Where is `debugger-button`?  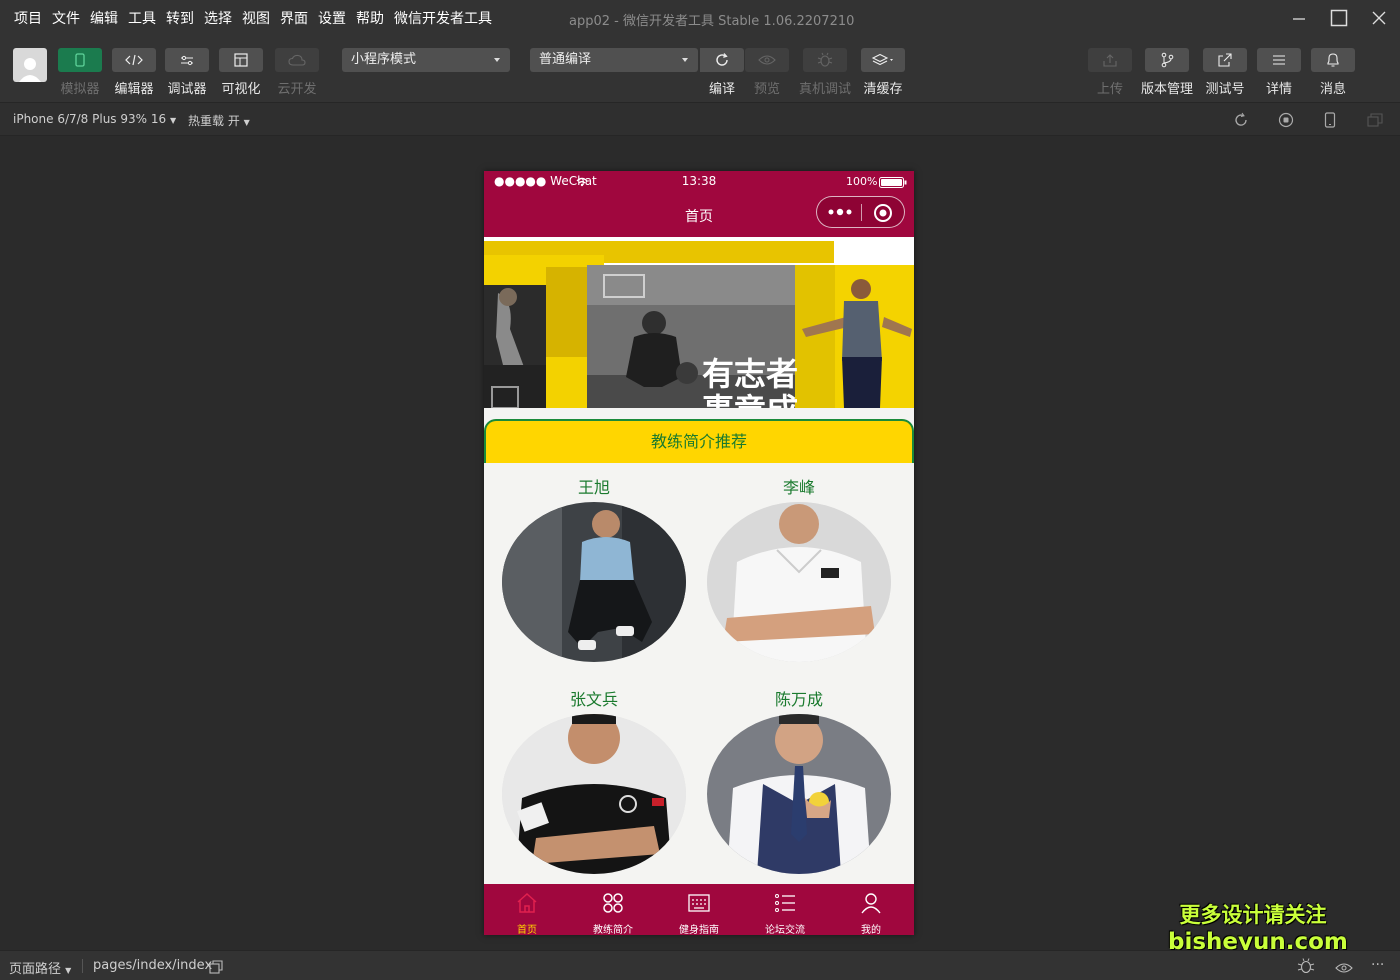
debugger-button is located at coordinates (187, 60).